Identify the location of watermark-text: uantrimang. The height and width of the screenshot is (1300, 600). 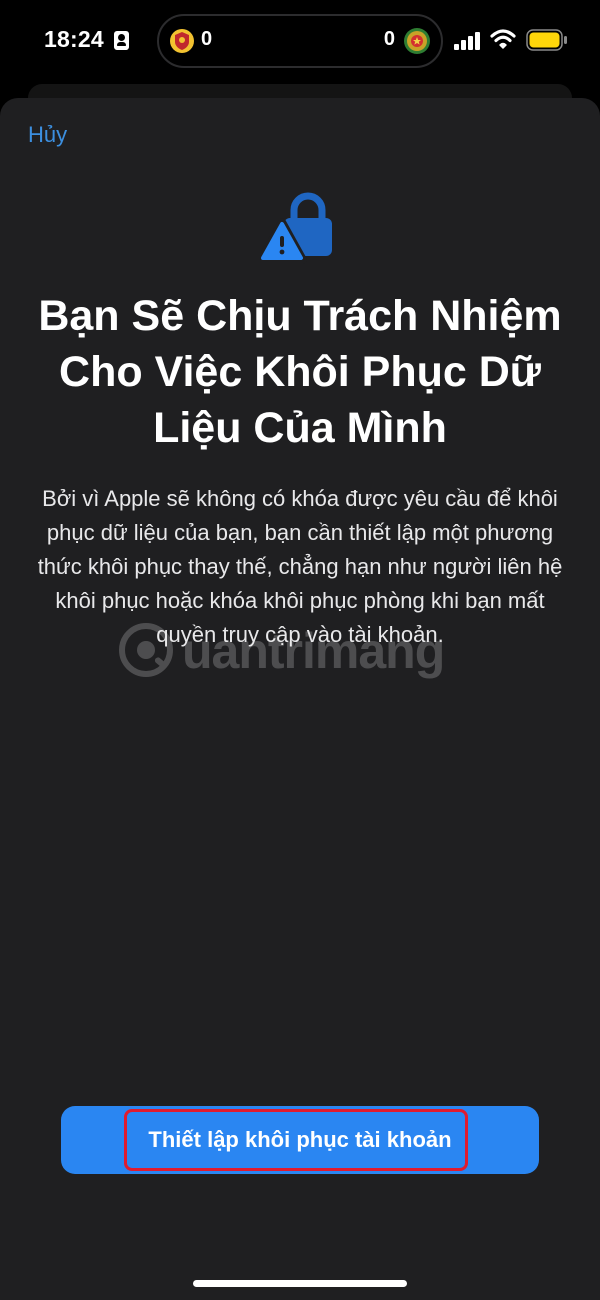
(313, 651).